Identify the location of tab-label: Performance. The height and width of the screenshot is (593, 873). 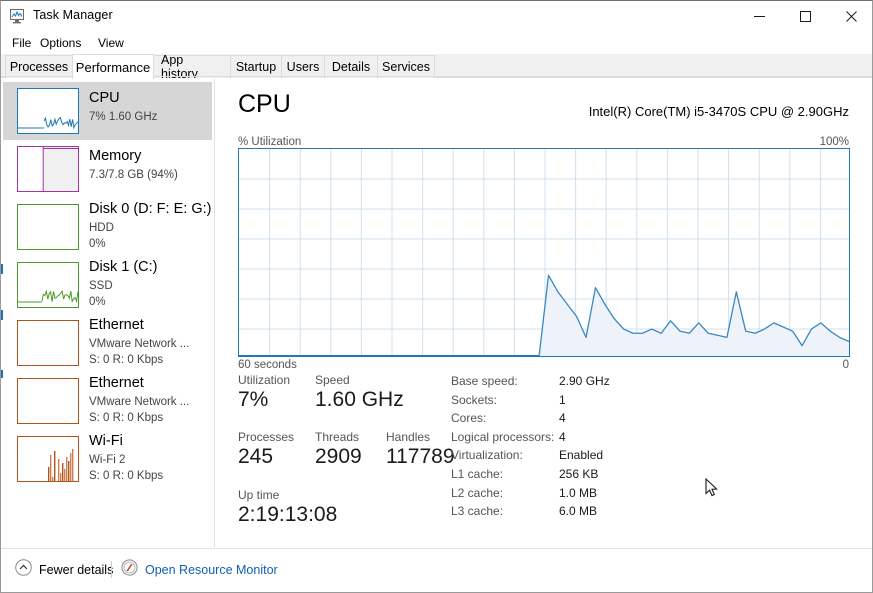
(113, 67).